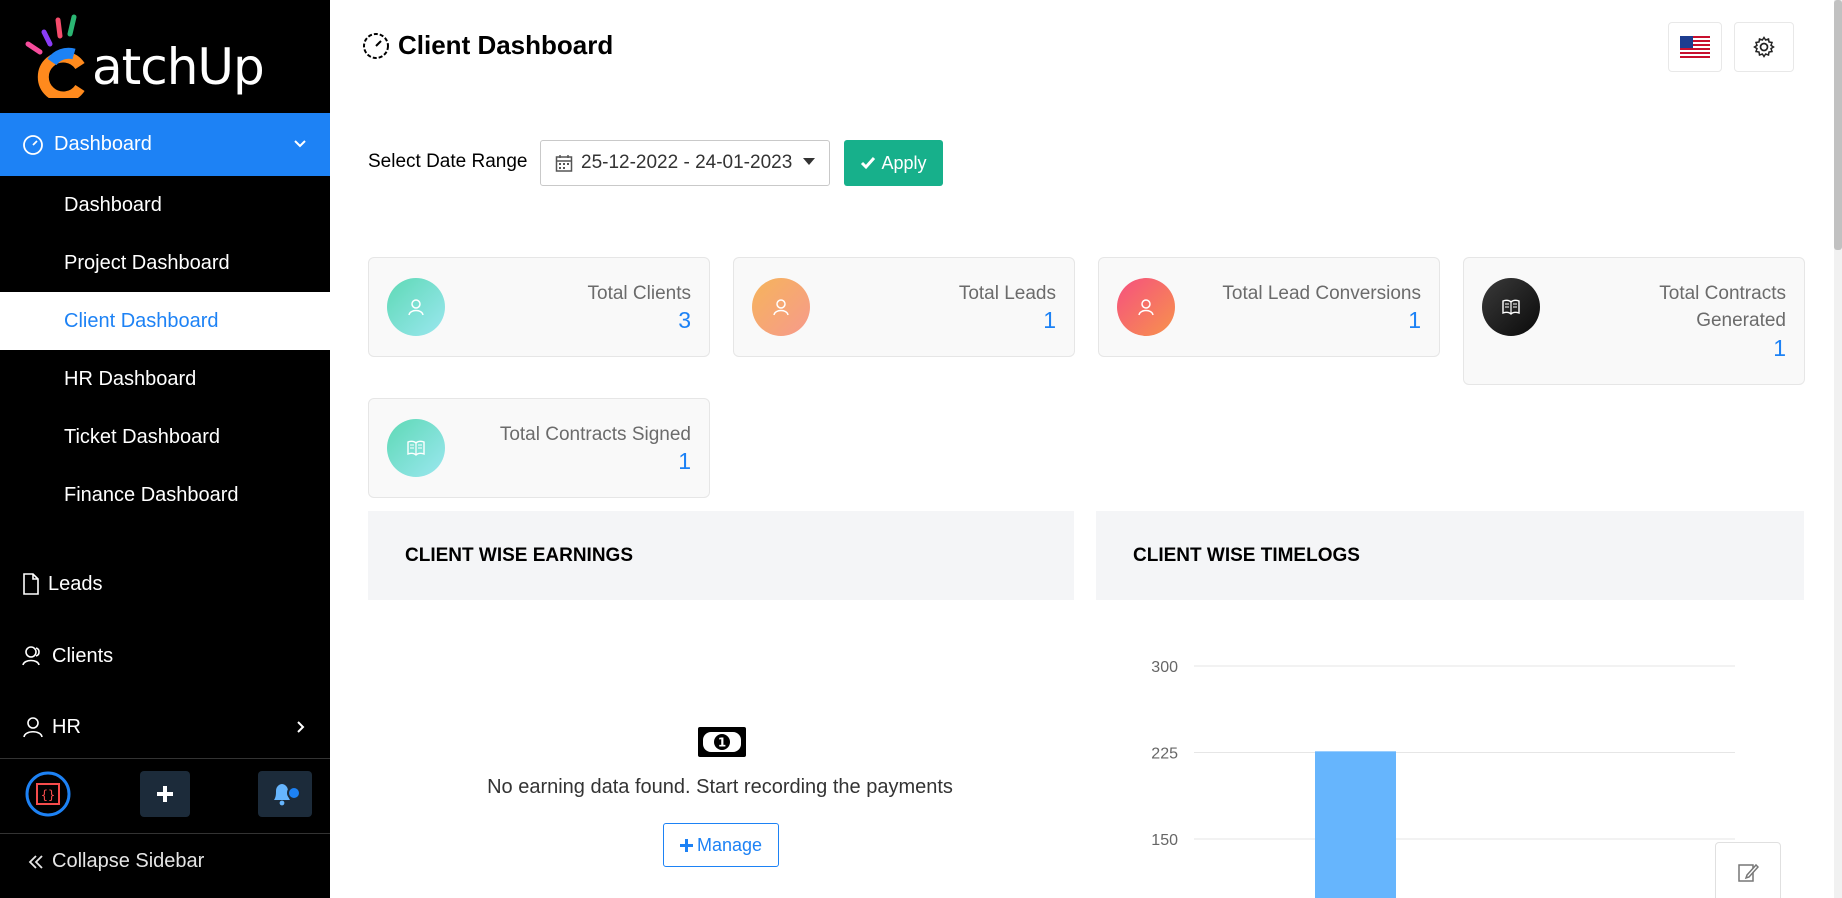 This screenshot has width=1842, height=898. What do you see at coordinates (904, 307) in the screenshot?
I see `stat-card-total-leads: Total Leads 1` at bounding box center [904, 307].